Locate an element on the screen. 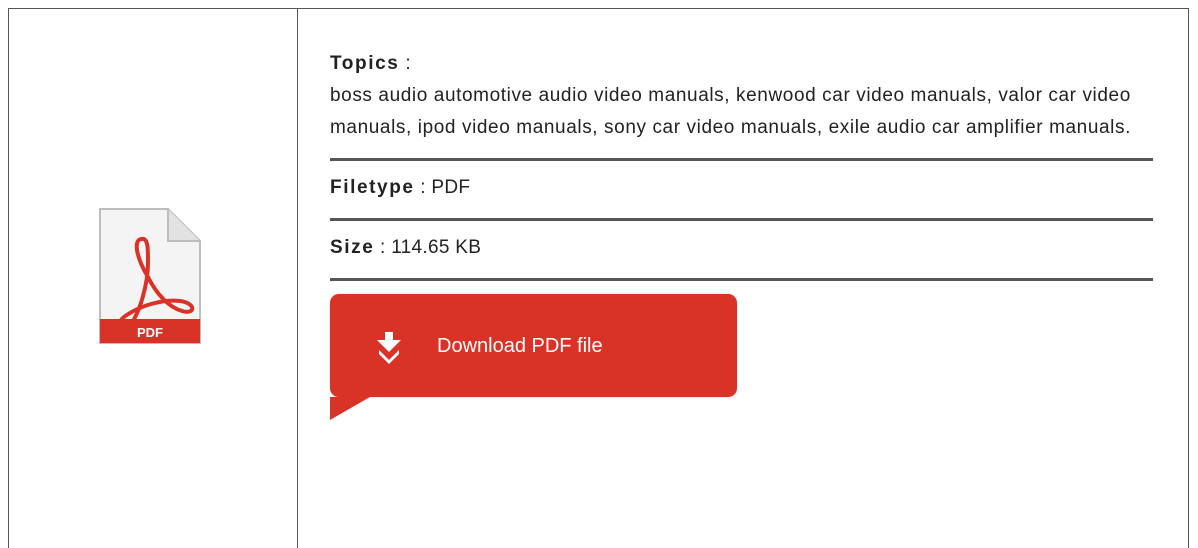 This screenshot has height=548, width=1198. download-button-label: Download PDF file is located at coordinates (520, 346).